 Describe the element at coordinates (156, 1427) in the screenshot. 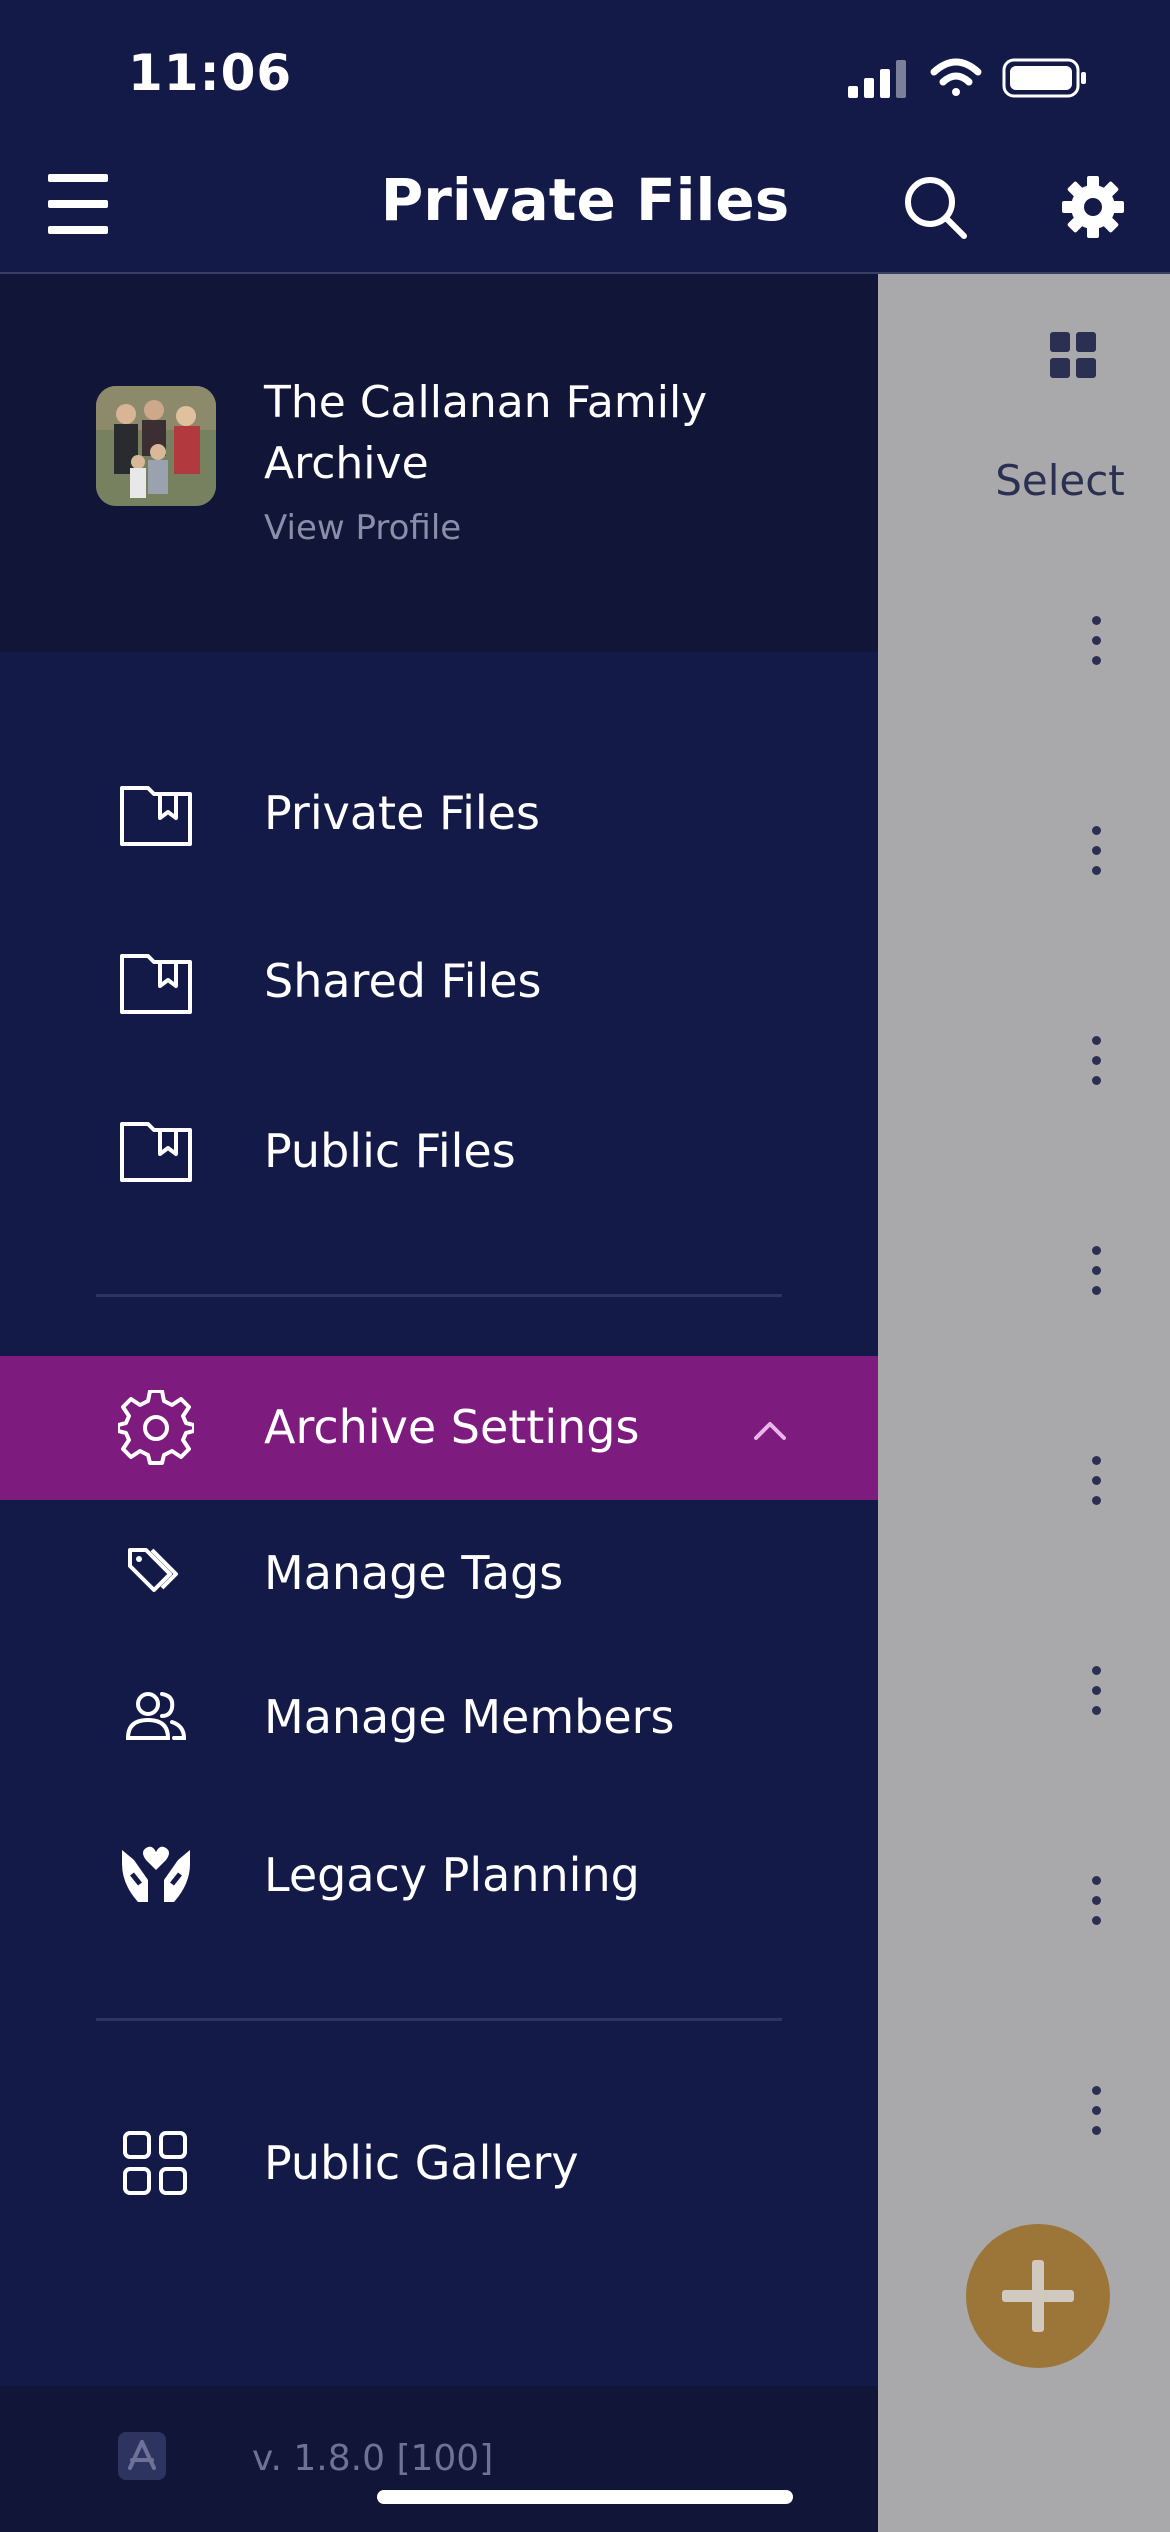

I see `gear-icon` at that location.